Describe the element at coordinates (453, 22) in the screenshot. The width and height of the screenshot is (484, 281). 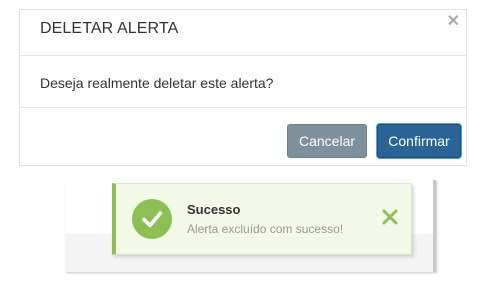
I see `close-icon: ✕` at that location.